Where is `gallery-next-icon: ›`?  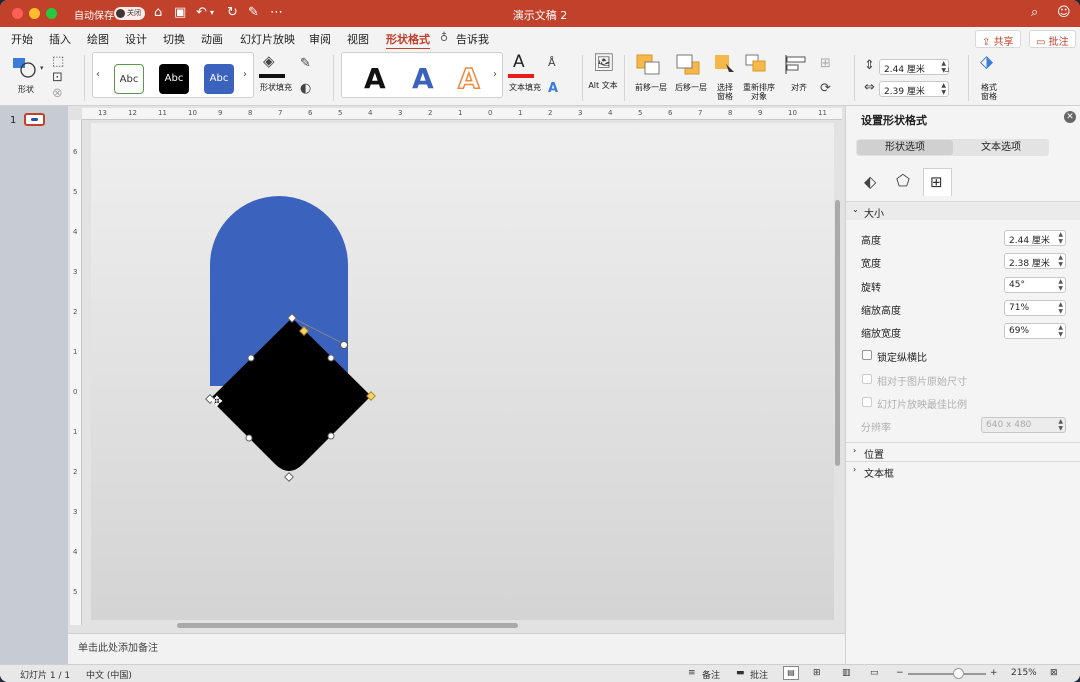 gallery-next-icon: › is located at coordinates (245, 75).